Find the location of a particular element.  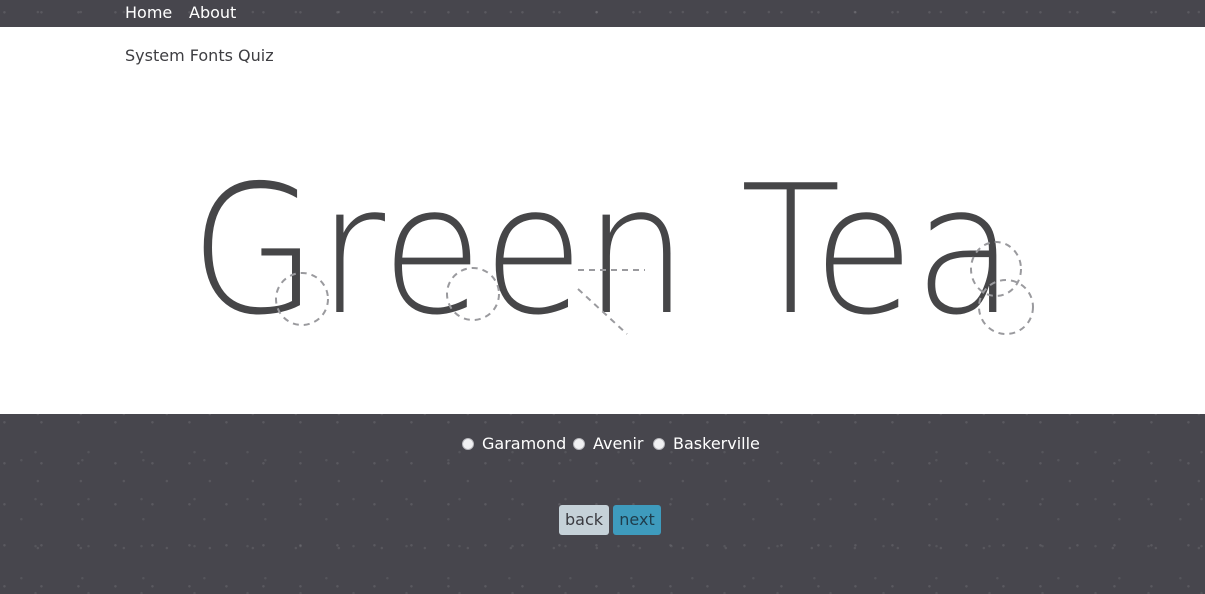

option-baskerville: Baskerville is located at coordinates (706, 444).